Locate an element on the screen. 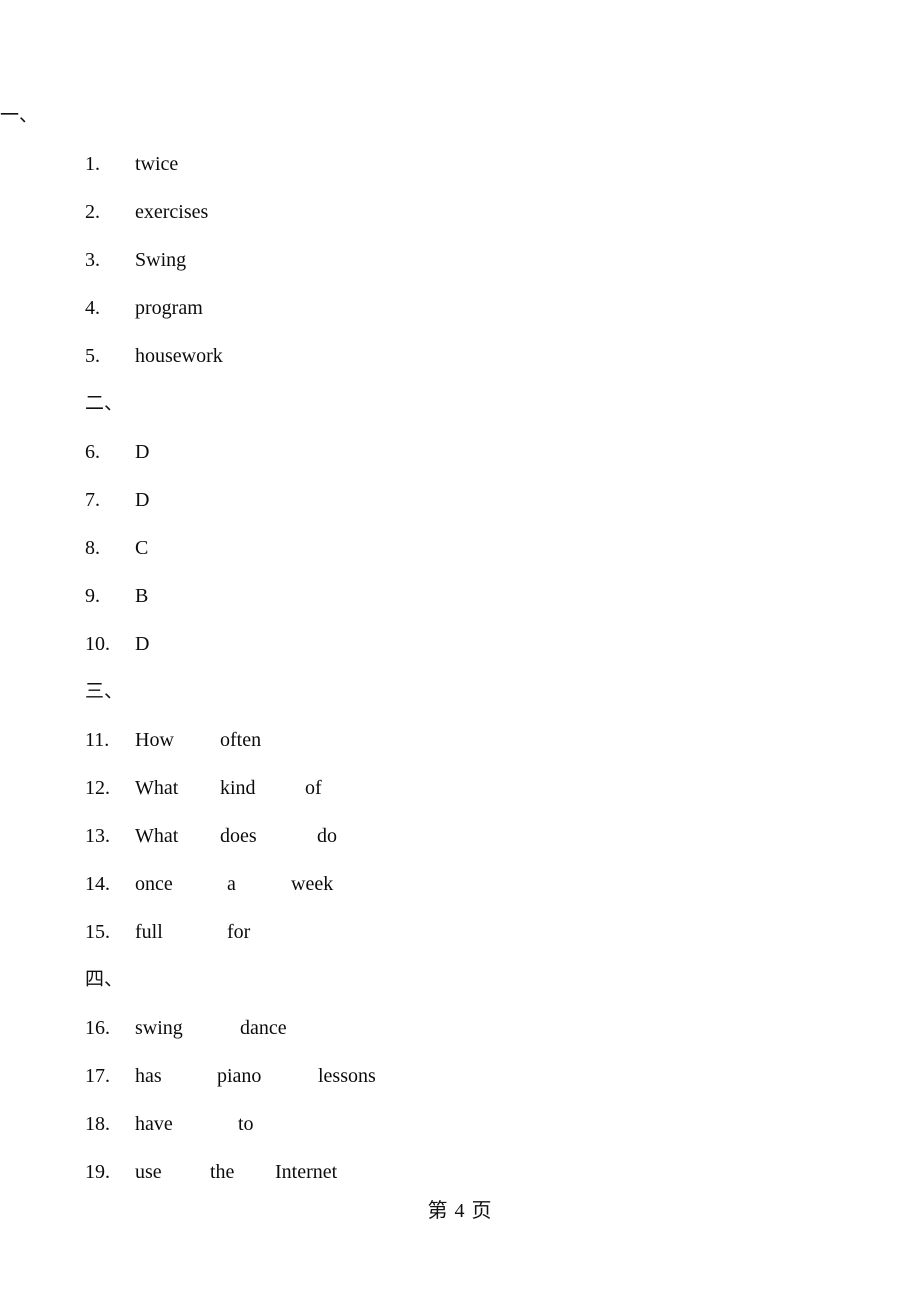  item-number: 11. is located at coordinates (97, 740).